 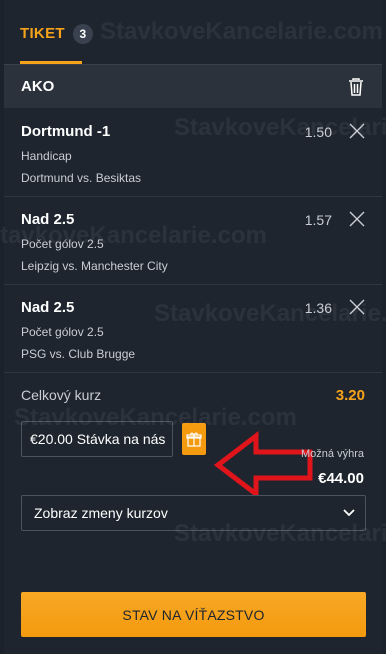 I want to click on stake-input: €20.00 Stávka na nás, so click(x=97, y=439).